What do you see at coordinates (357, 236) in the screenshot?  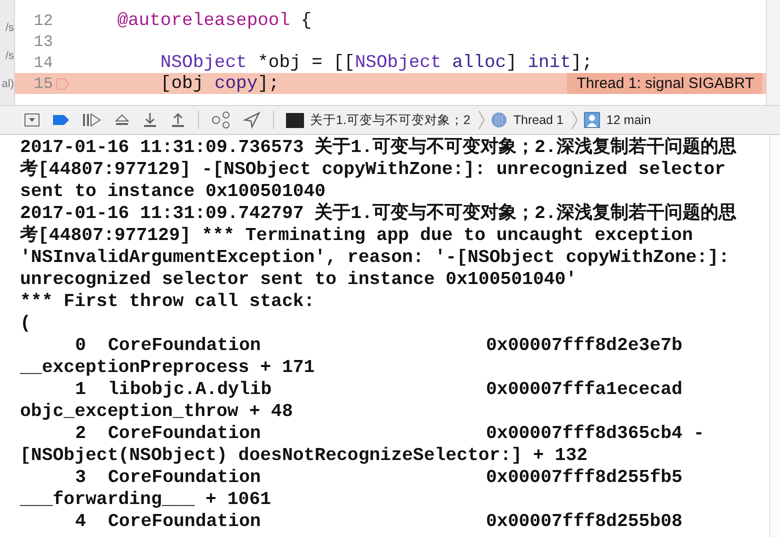 I see `console-text: 考[44807:977129] *** Terminating app due to uncaught exception` at bounding box center [357, 236].